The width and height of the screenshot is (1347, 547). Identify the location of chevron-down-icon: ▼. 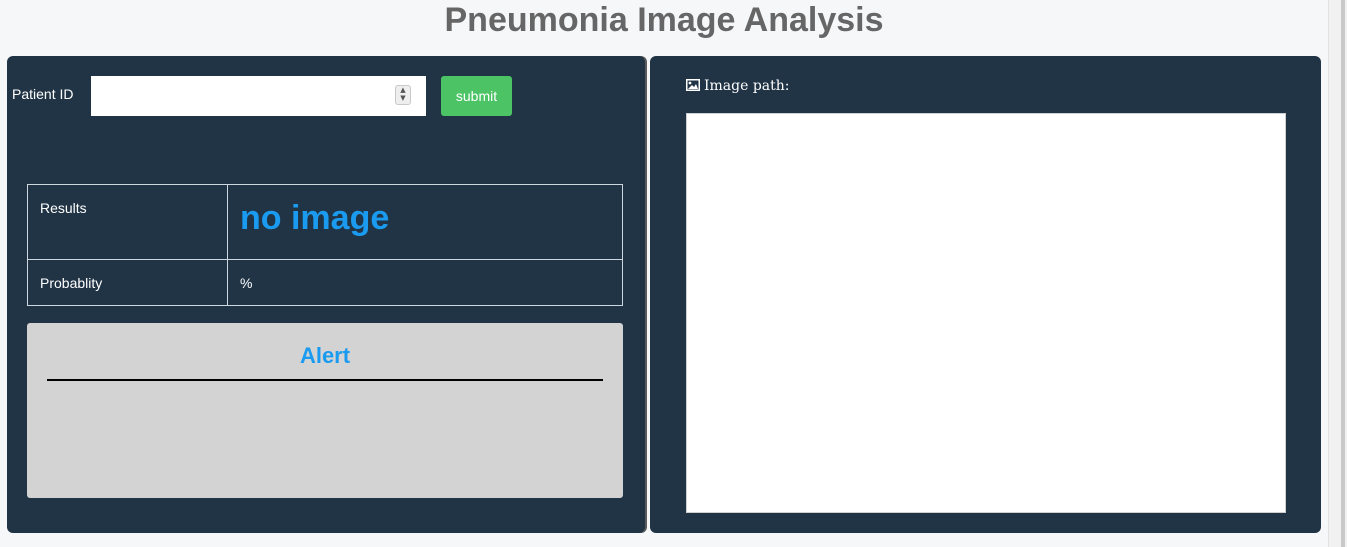
(403, 98).